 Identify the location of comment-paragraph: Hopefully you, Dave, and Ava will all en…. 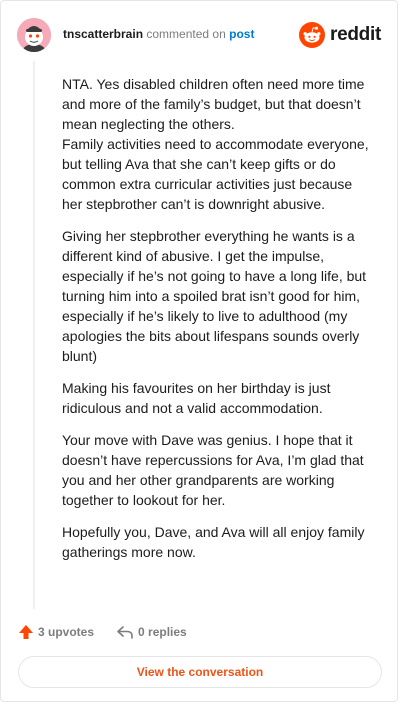
(220, 542).